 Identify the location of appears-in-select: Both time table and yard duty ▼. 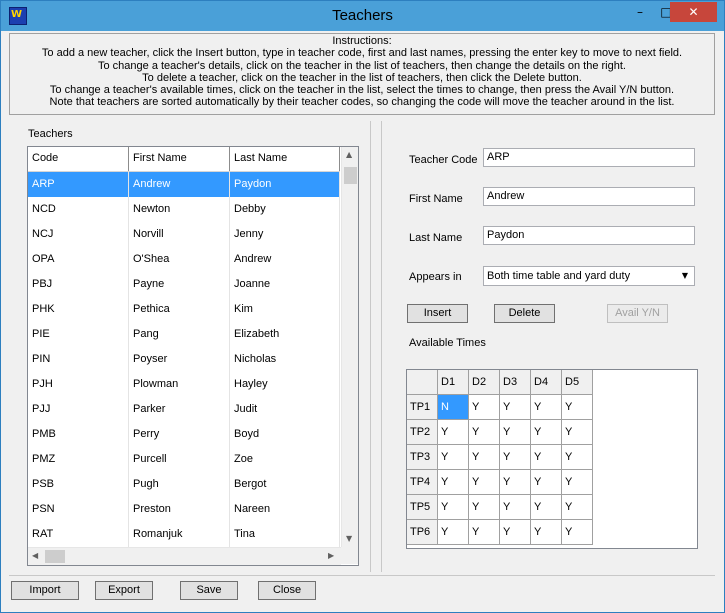
(589, 276).